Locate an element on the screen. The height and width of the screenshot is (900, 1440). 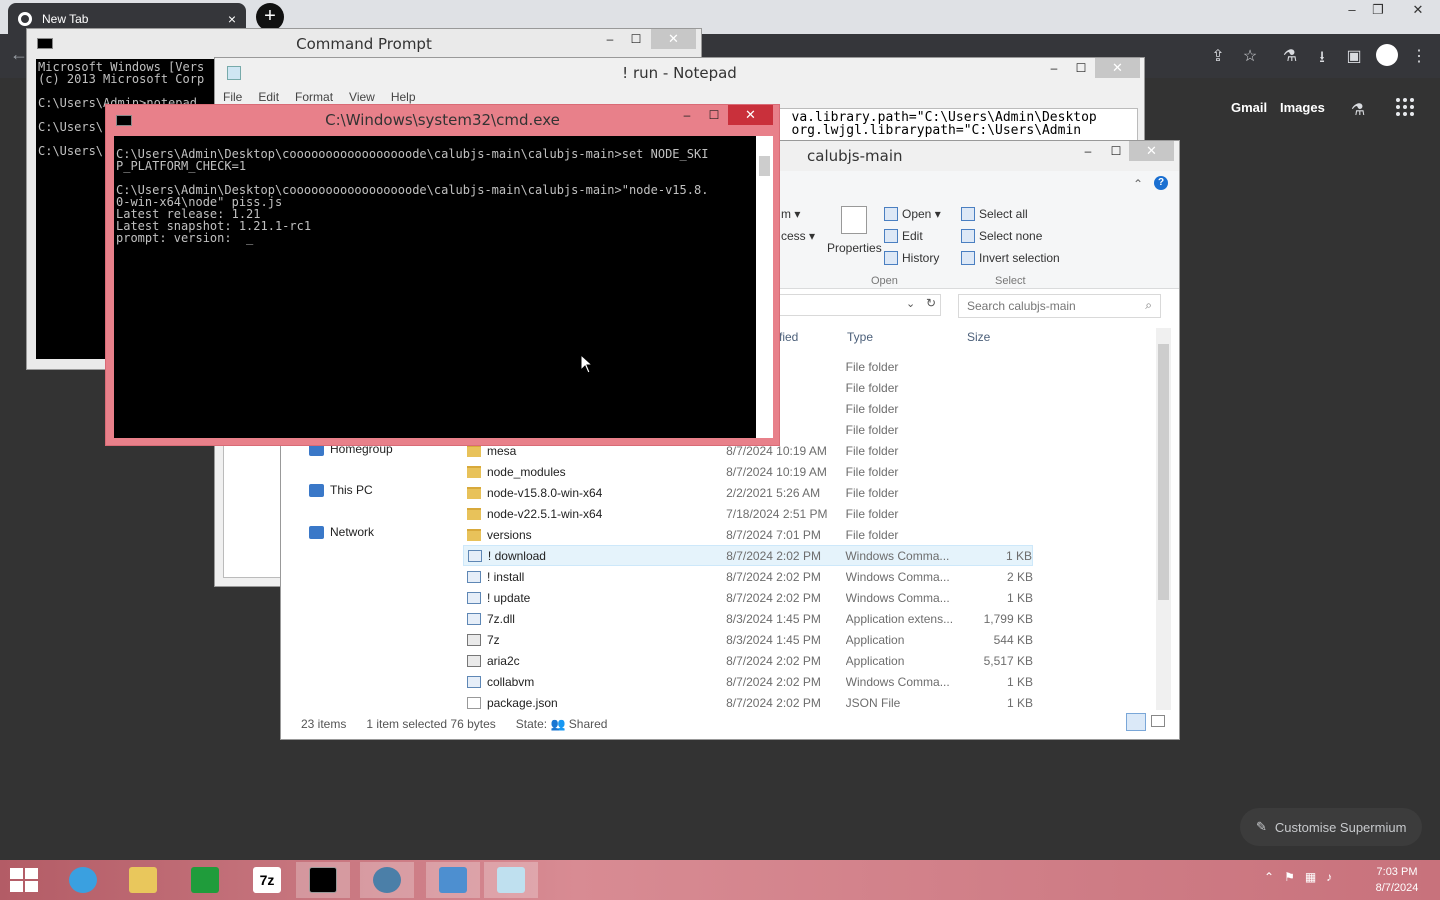
search-icon: ⌕ is located at coordinates (1148, 305).